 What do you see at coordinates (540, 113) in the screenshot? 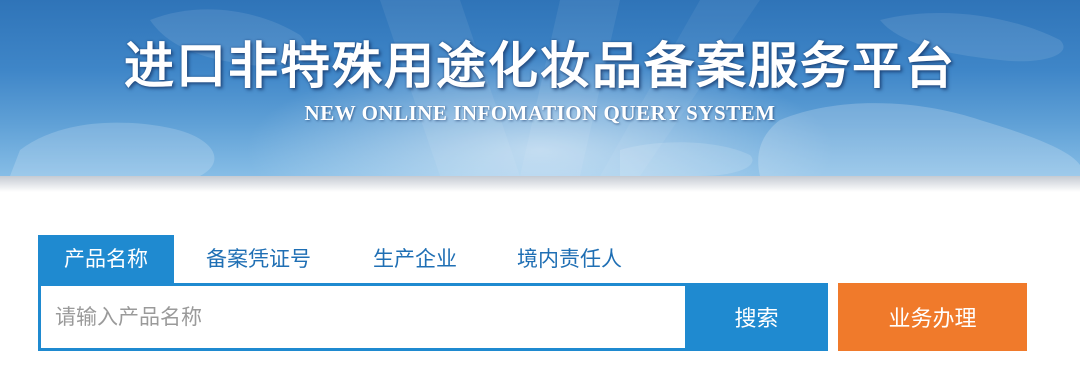
I see `platform-subtitle: NEW ONLINE INFOMATION QUERY SYSTEM` at bounding box center [540, 113].